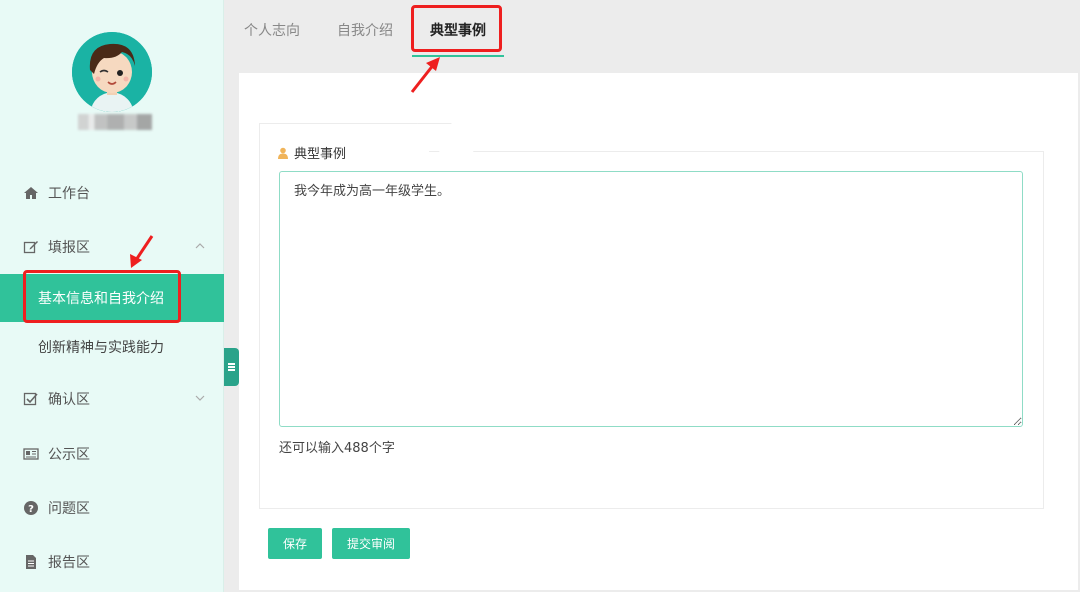  I want to click on nav-item-label: 公示区, so click(69, 455).